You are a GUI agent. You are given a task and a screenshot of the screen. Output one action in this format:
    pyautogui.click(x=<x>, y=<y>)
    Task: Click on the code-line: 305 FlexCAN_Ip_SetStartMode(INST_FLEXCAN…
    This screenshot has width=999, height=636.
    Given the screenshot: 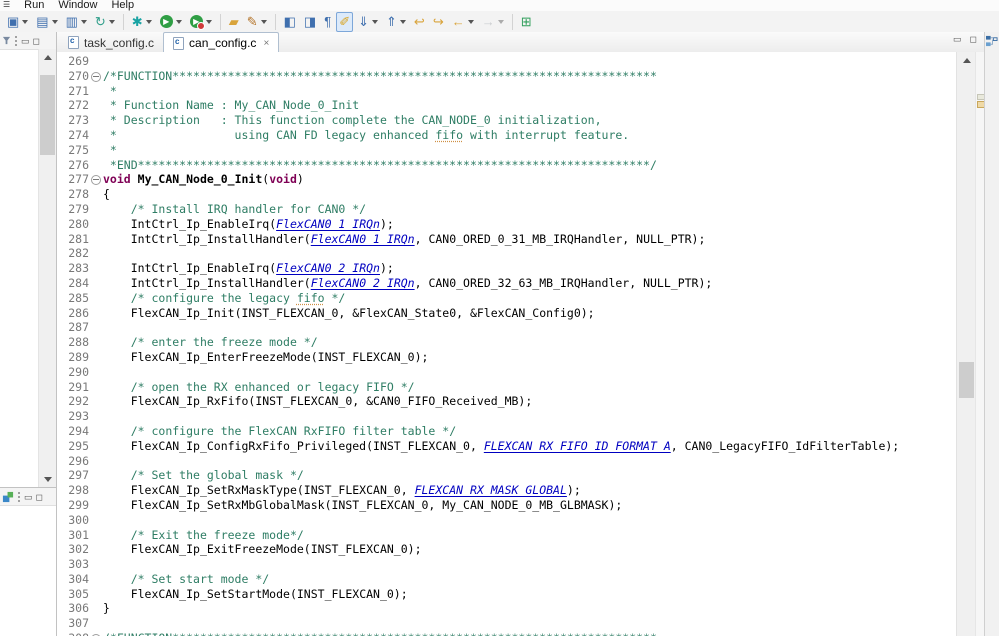 What is the action you would take?
    pyautogui.click(x=507, y=594)
    